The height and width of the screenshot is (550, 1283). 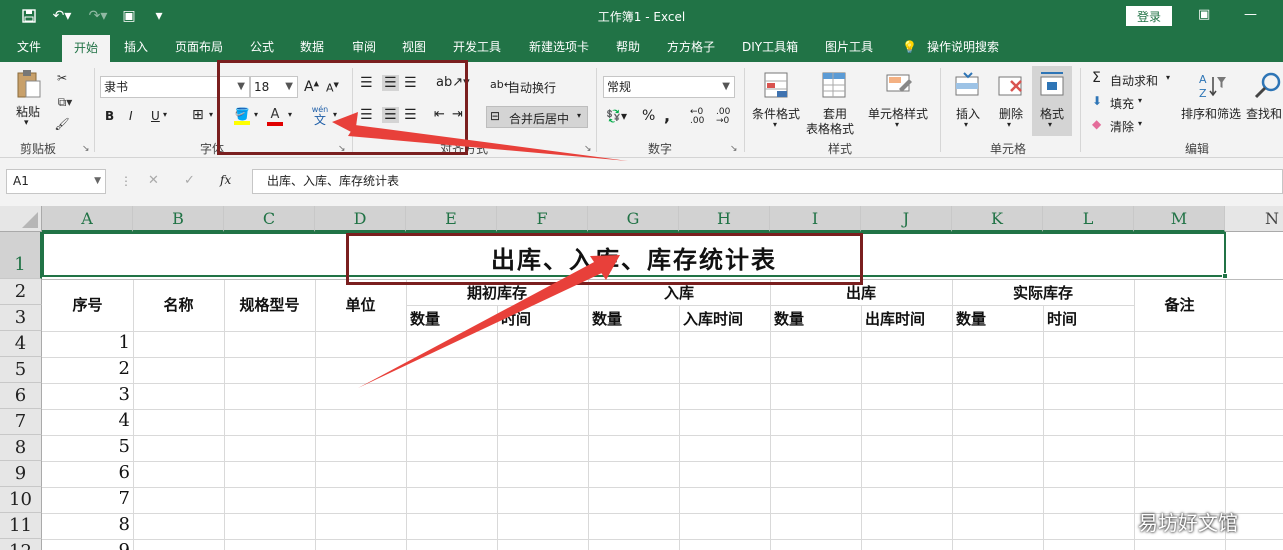 I want to click on annotation-arrow-top, so click(x=488, y=143).